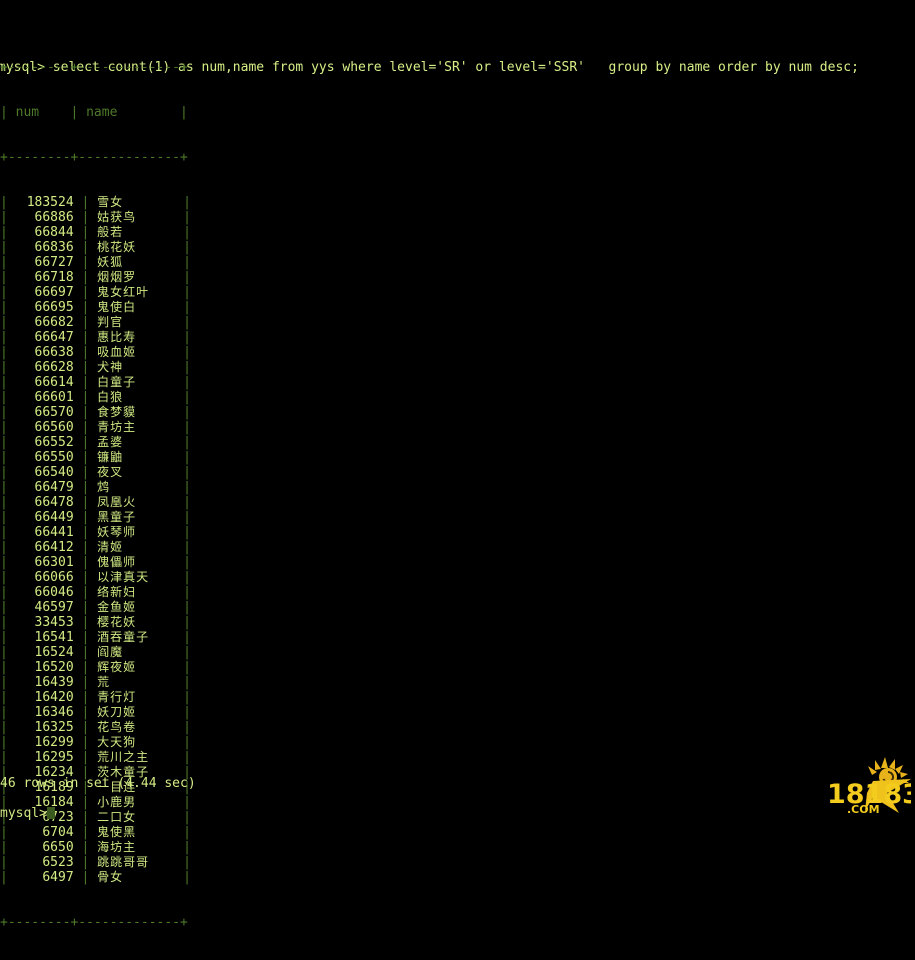 The image size is (915, 960). What do you see at coordinates (54, 217) in the screenshot?
I see `cell-num: 66886` at bounding box center [54, 217].